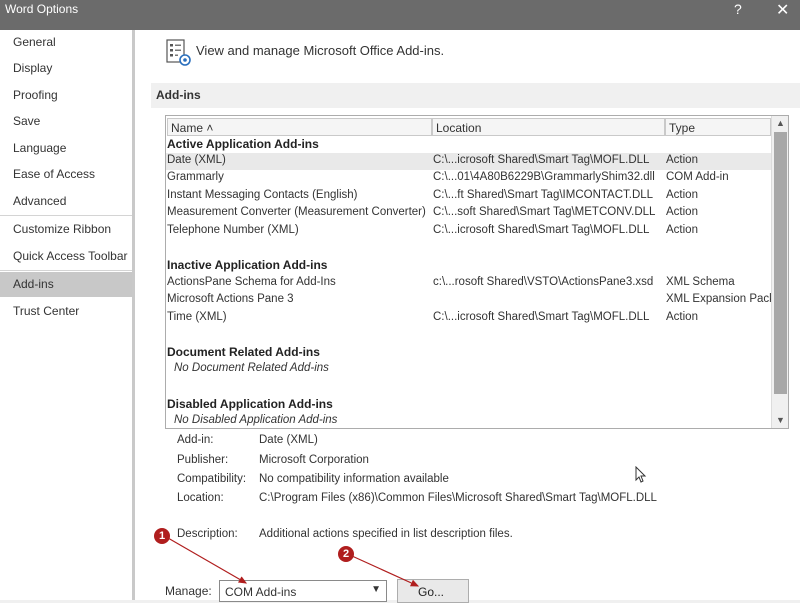  Describe the element at coordinates (293, 562) in the screenshot. I see `annotation-arrows` at that location.